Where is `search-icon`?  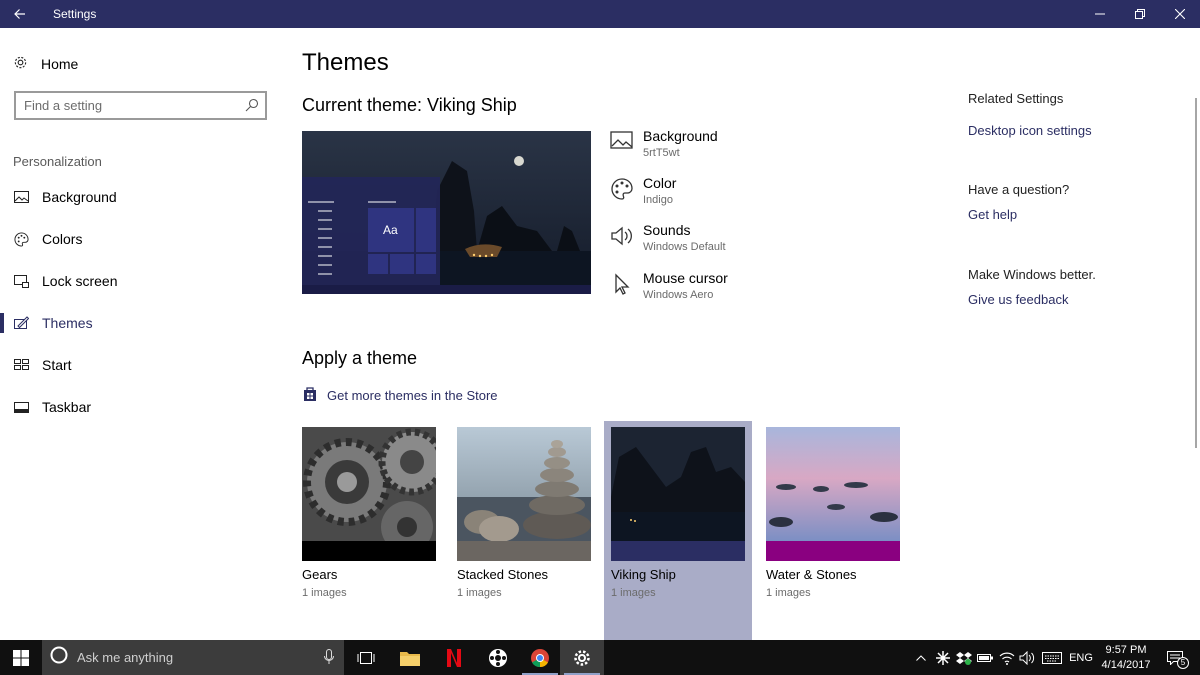 search-icon is located at coordinates (252, 107).